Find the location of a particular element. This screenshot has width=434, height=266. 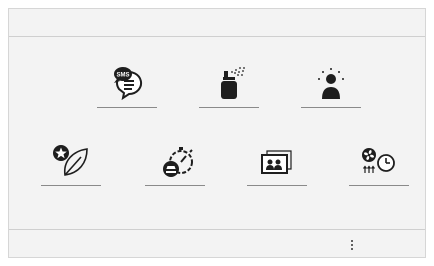

ambient-light-person-icon is located at coordinates (331, 83).